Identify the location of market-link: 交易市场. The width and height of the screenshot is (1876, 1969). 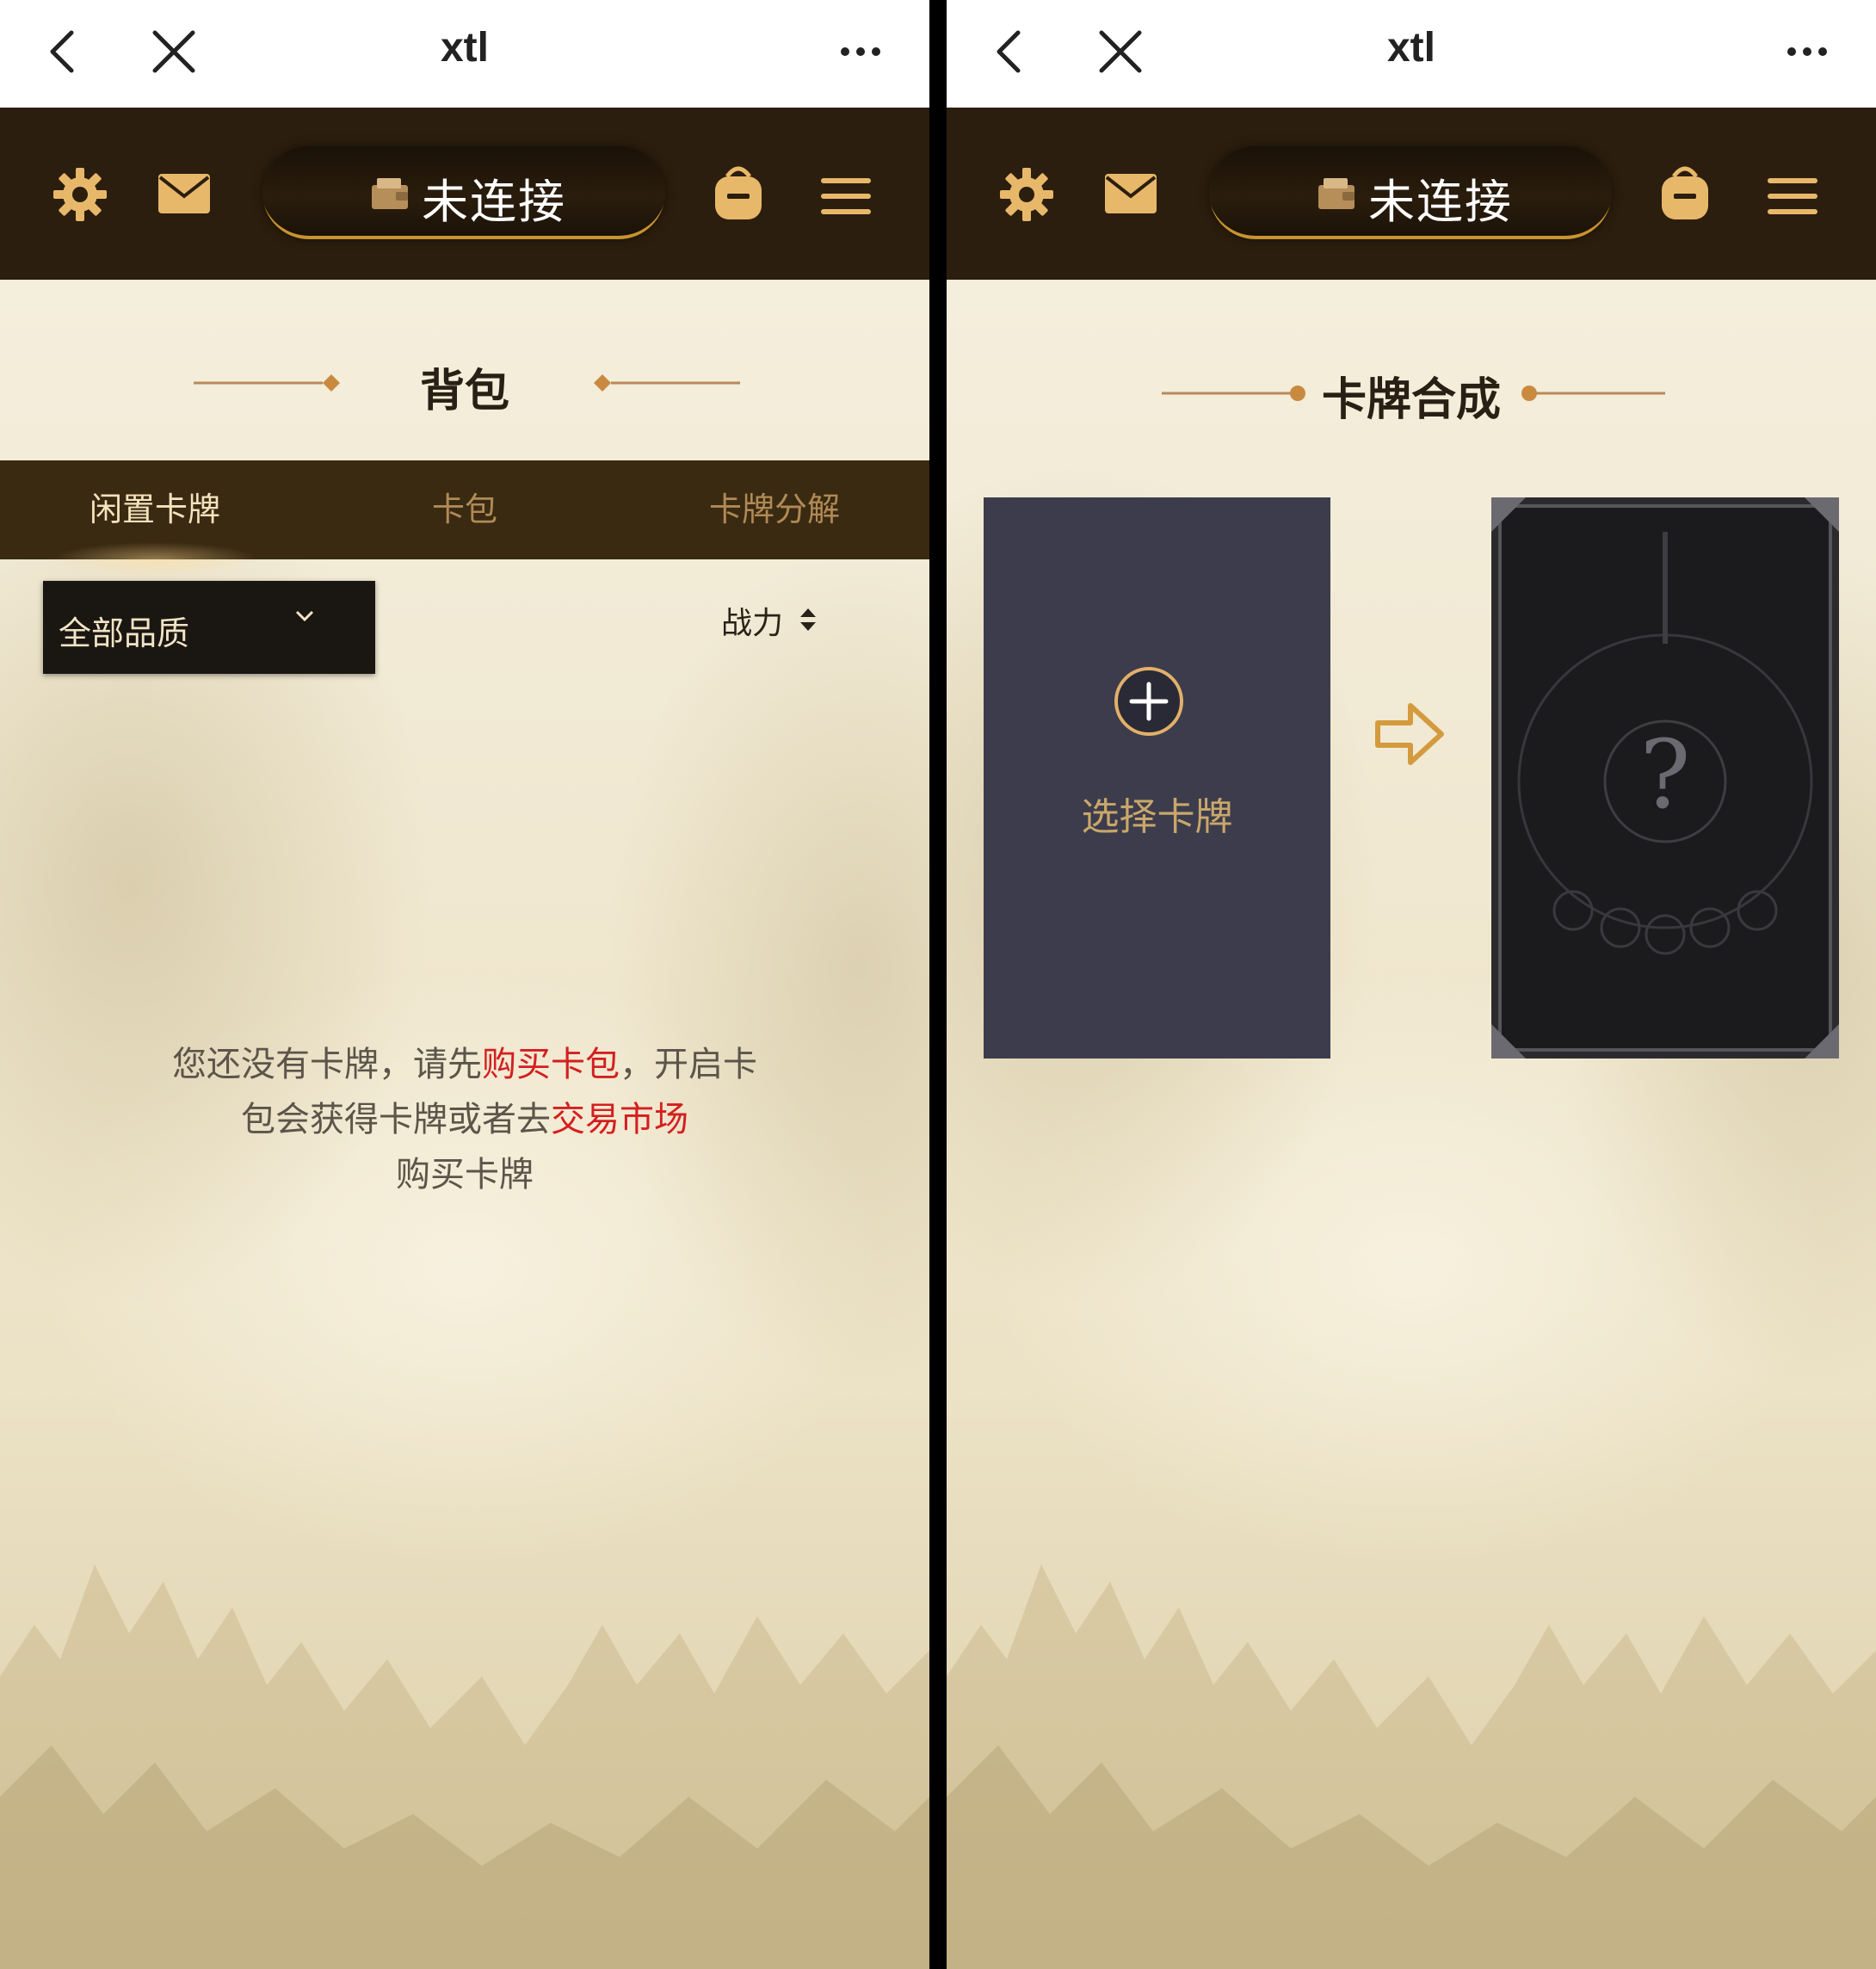
(619, 1120).